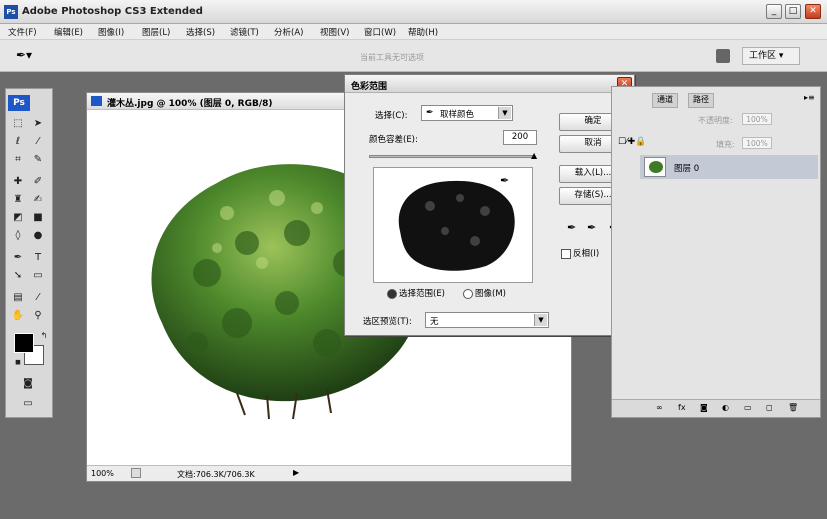 The height and width of the screenshot is (519, 827). I want to click on slice-tool-icon: ✎, so click(38, 160).